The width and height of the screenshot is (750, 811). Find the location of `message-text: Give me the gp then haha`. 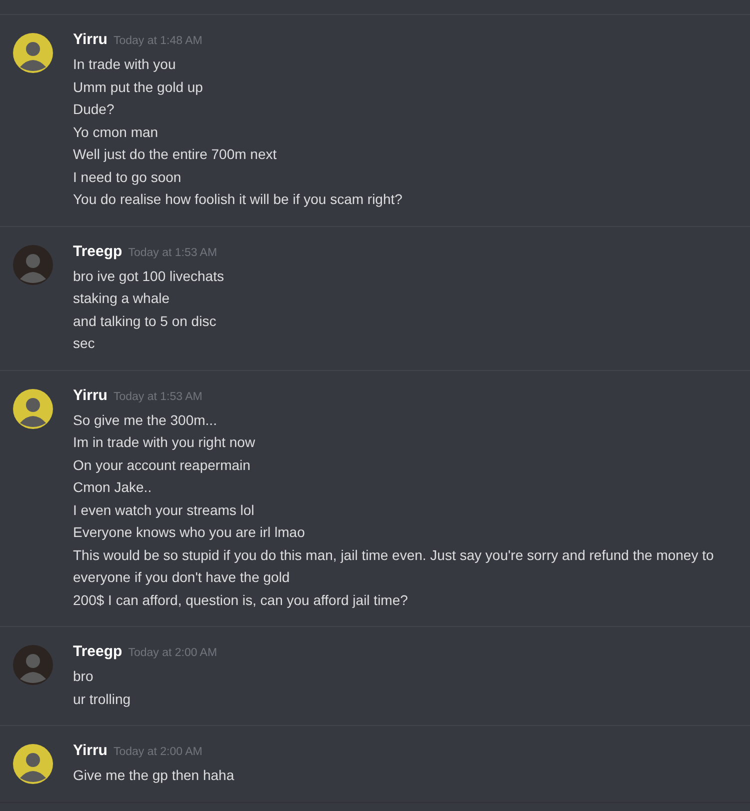

message-text: Give me the gp then haha is located at coordinates (154, 775).